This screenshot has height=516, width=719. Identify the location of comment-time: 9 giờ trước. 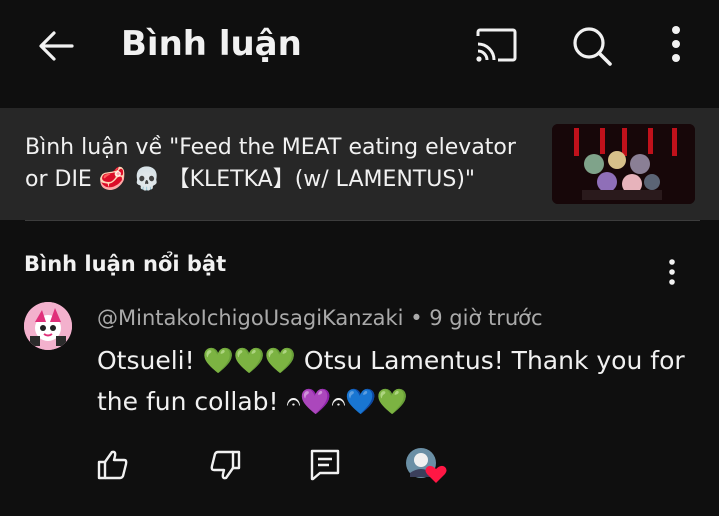
(486, 318).